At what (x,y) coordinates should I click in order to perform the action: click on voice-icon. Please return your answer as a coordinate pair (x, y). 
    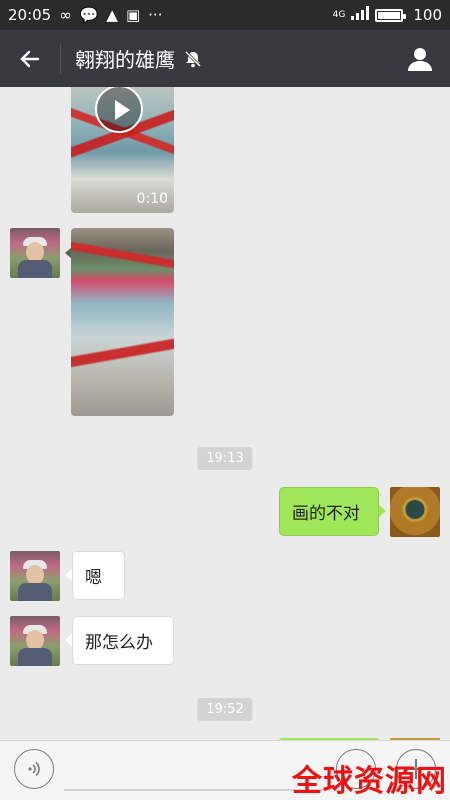
    Looking at the image, I should click on (34, 769).